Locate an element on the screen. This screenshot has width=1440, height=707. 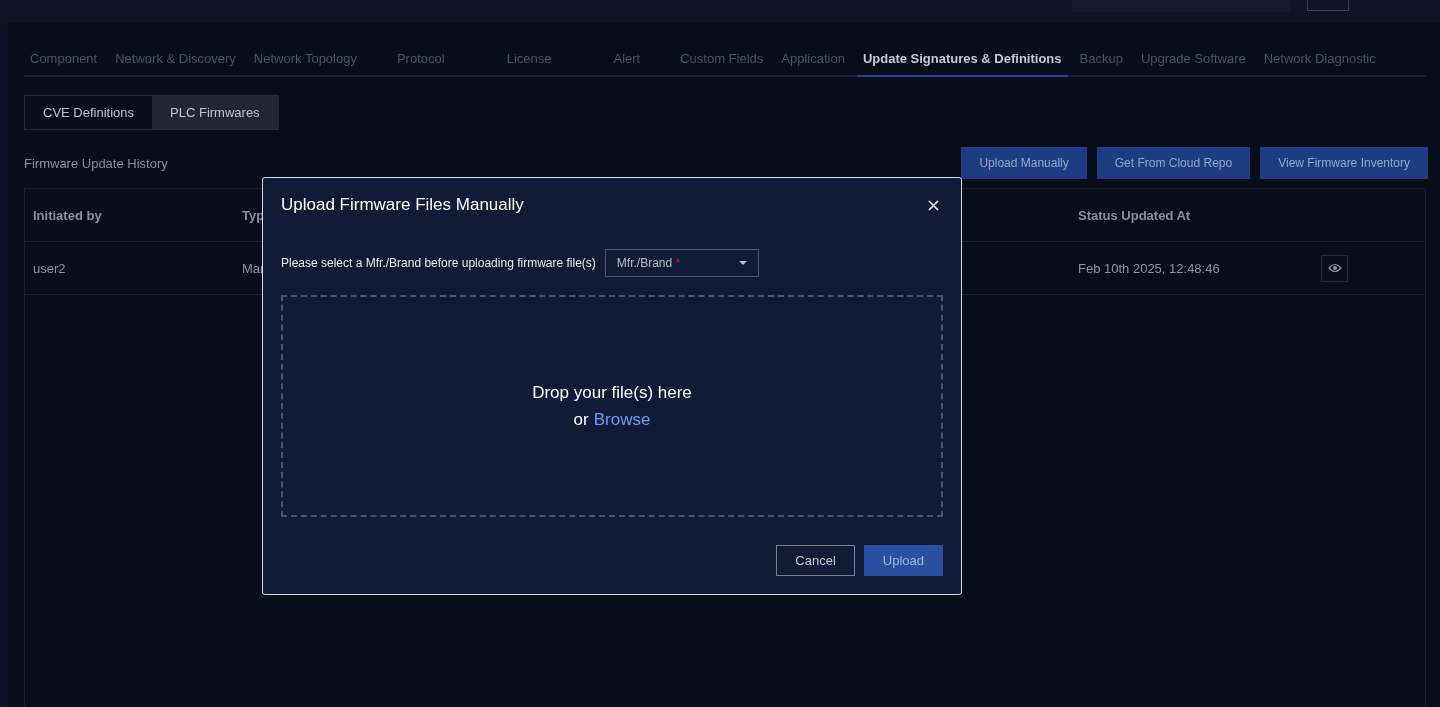
column-header: Initiated by is located at coordinates (67, 215).